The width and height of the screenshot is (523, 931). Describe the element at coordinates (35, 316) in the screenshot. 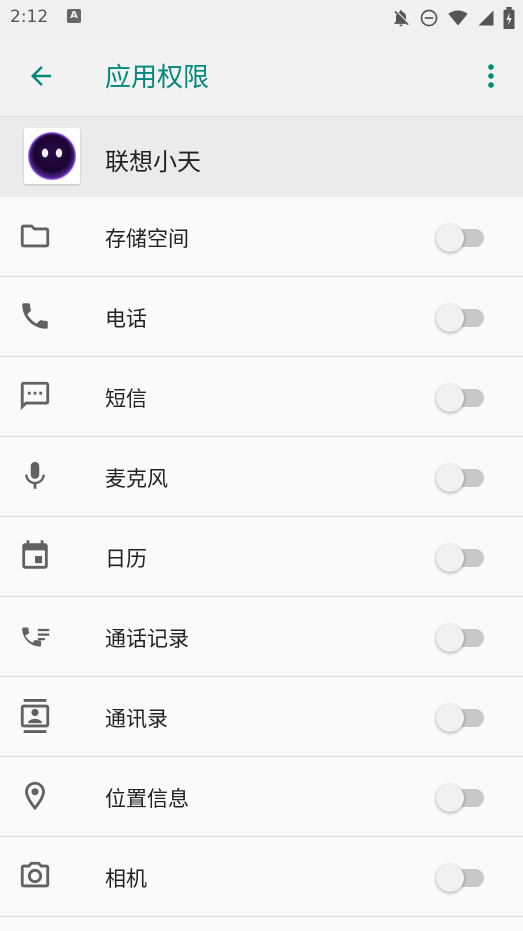

I see `phone-icon` at that location.